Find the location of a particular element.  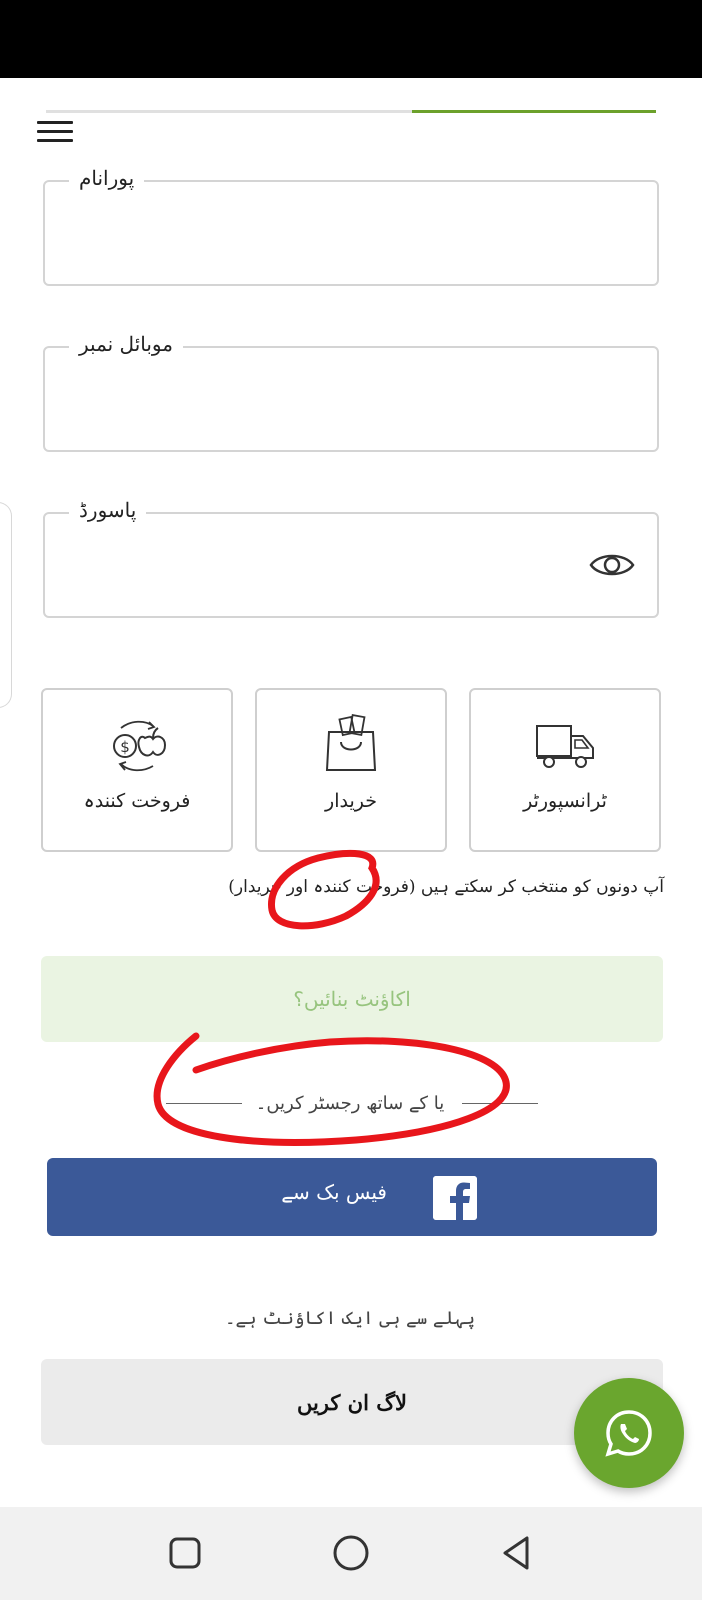

role-card-seller: $ فروخت کنندہ is located at coordinates (137, 770).